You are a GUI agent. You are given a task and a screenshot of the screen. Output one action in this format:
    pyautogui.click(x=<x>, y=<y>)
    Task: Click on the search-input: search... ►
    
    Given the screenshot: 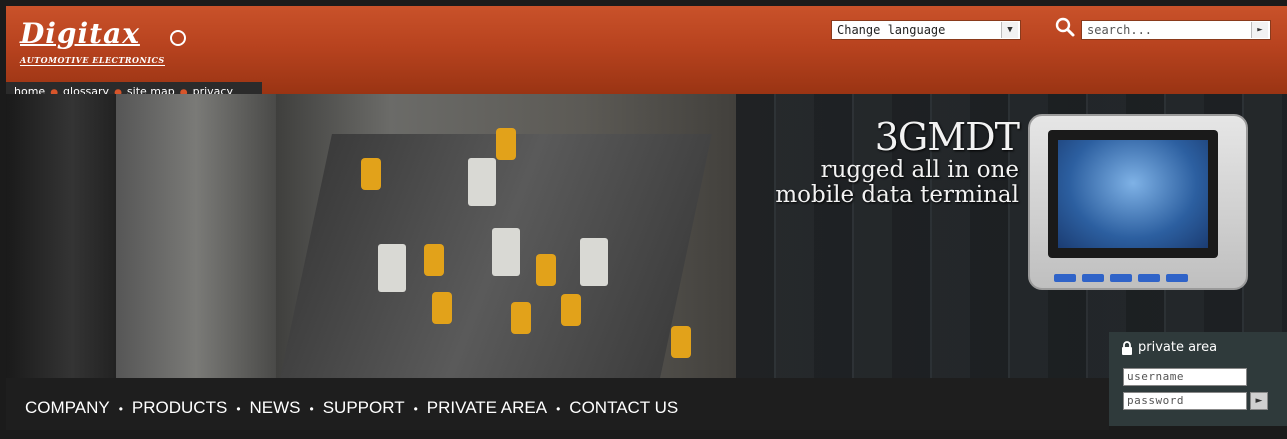 What is the action you would take?
    pyautogui.click(x=1176, y=30)
    